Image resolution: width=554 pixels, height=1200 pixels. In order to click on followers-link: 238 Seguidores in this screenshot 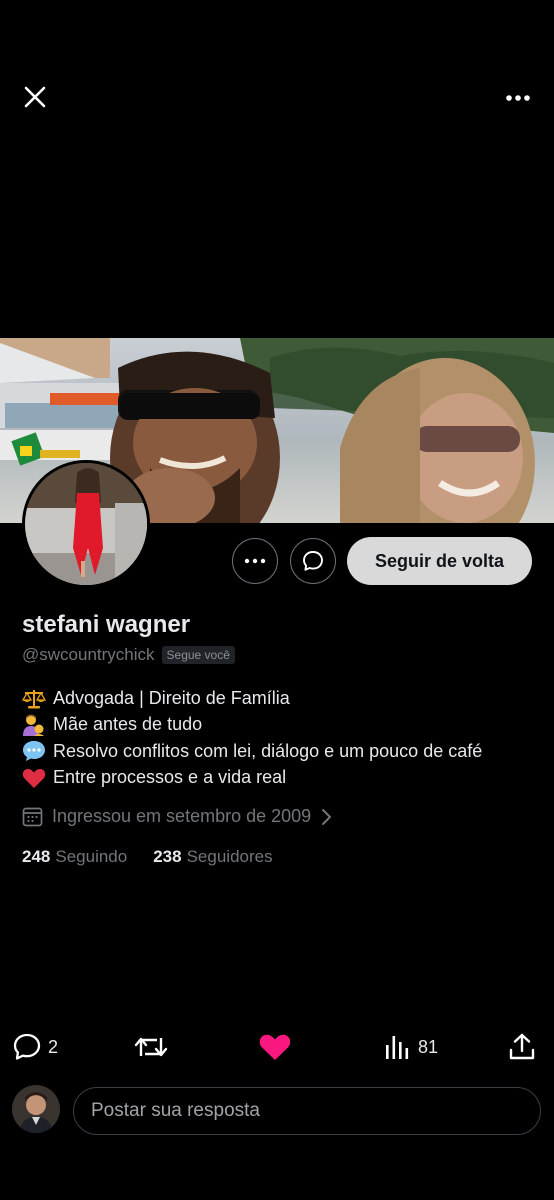, I will do `click(212, 857)`.